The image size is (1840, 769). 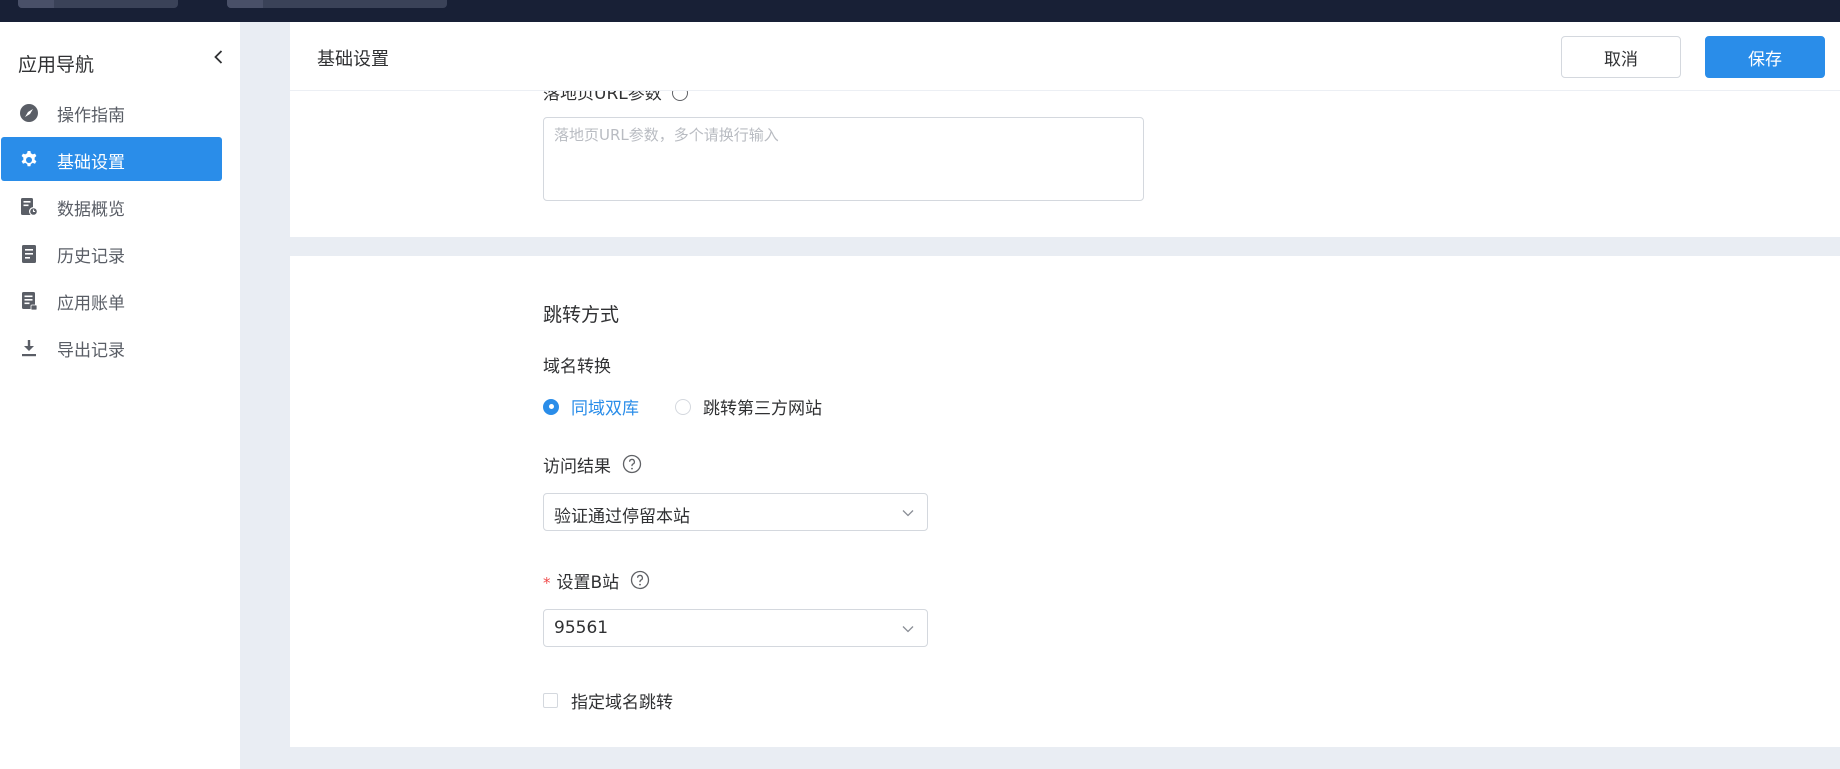 What do you see at coordinates (56, 65) in the screenshot?
I see `sidebar-title: 应用导航` at bounding box center [56, 65].